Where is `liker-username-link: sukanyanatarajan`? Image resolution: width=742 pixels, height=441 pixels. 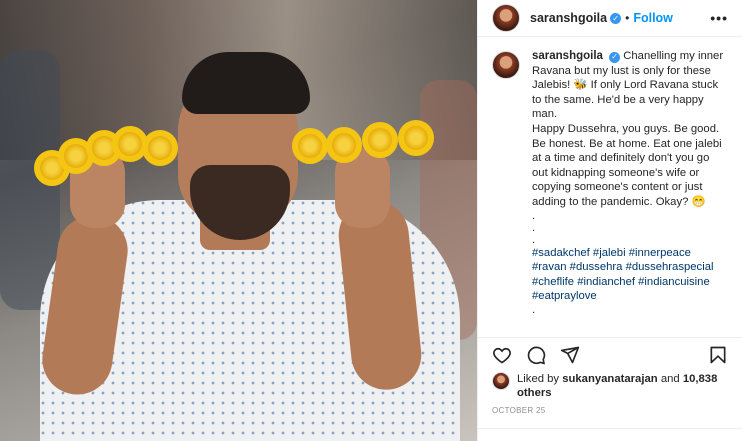
liker-username-link: sukanyanatarajan is located at coordinates (609, 379).